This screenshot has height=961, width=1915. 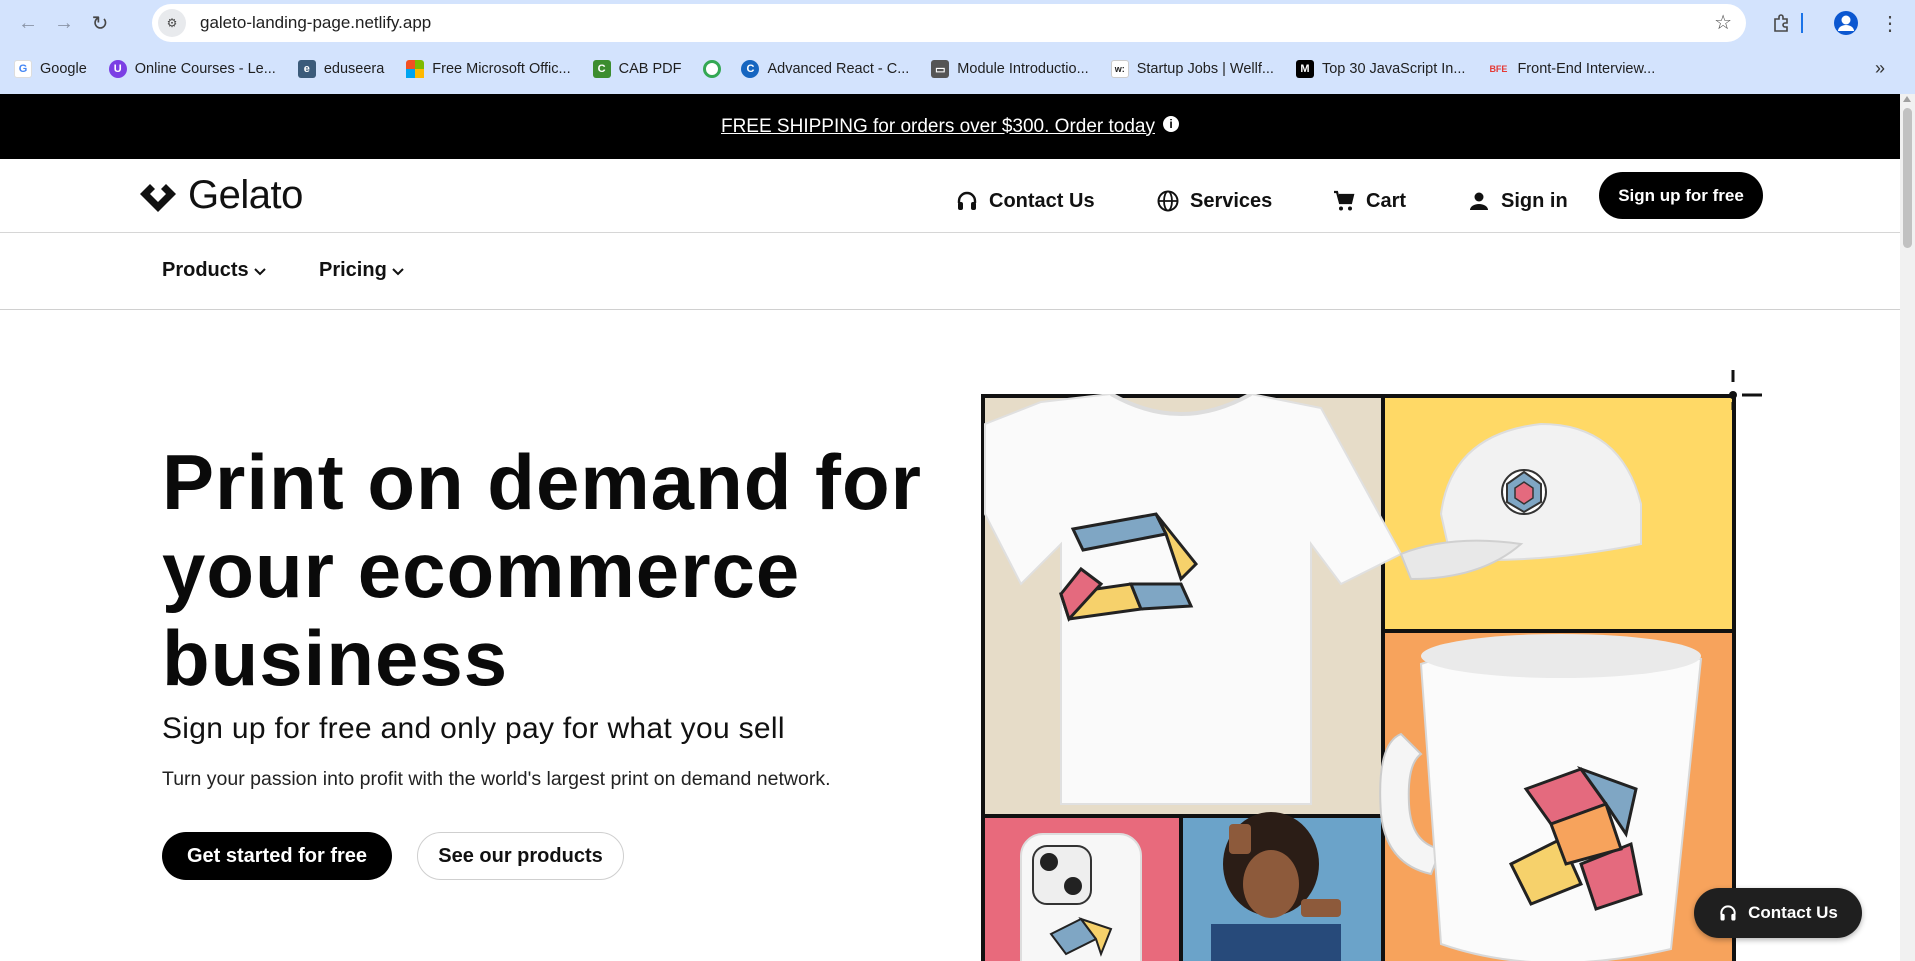 What do you see at coordinates (354, 69) in the screenshot?
I see `bookmark-label: eduseera` at bounding box center [354, 69].